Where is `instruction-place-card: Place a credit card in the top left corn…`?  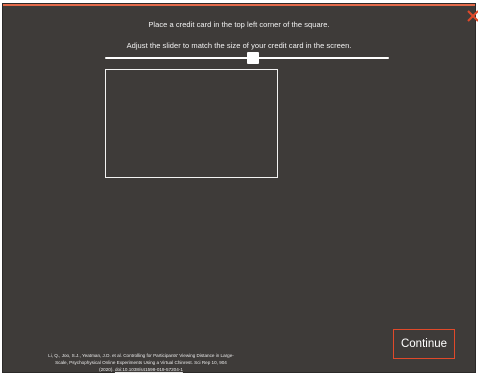 instruction-place-card: Place a credit card in the top left corn… is located at coordinates (239, 24).